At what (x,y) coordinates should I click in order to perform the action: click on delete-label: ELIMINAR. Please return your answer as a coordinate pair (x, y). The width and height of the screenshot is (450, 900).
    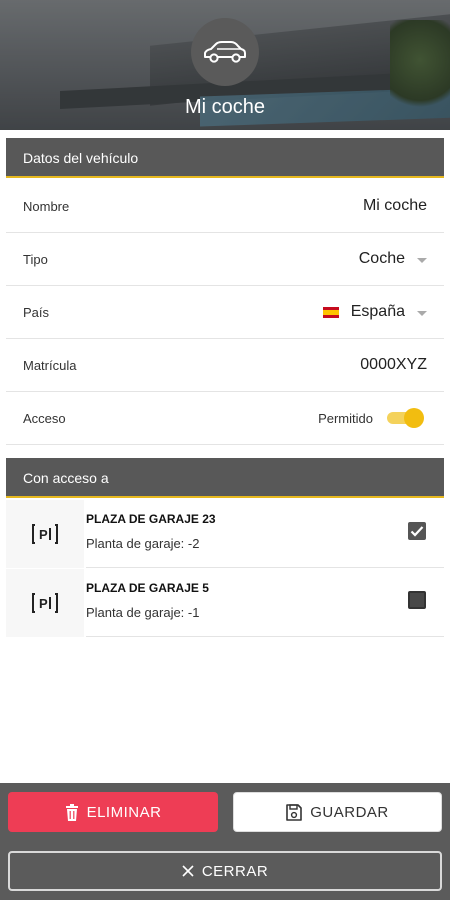
    Looking at the image, I should click on (124, 812).